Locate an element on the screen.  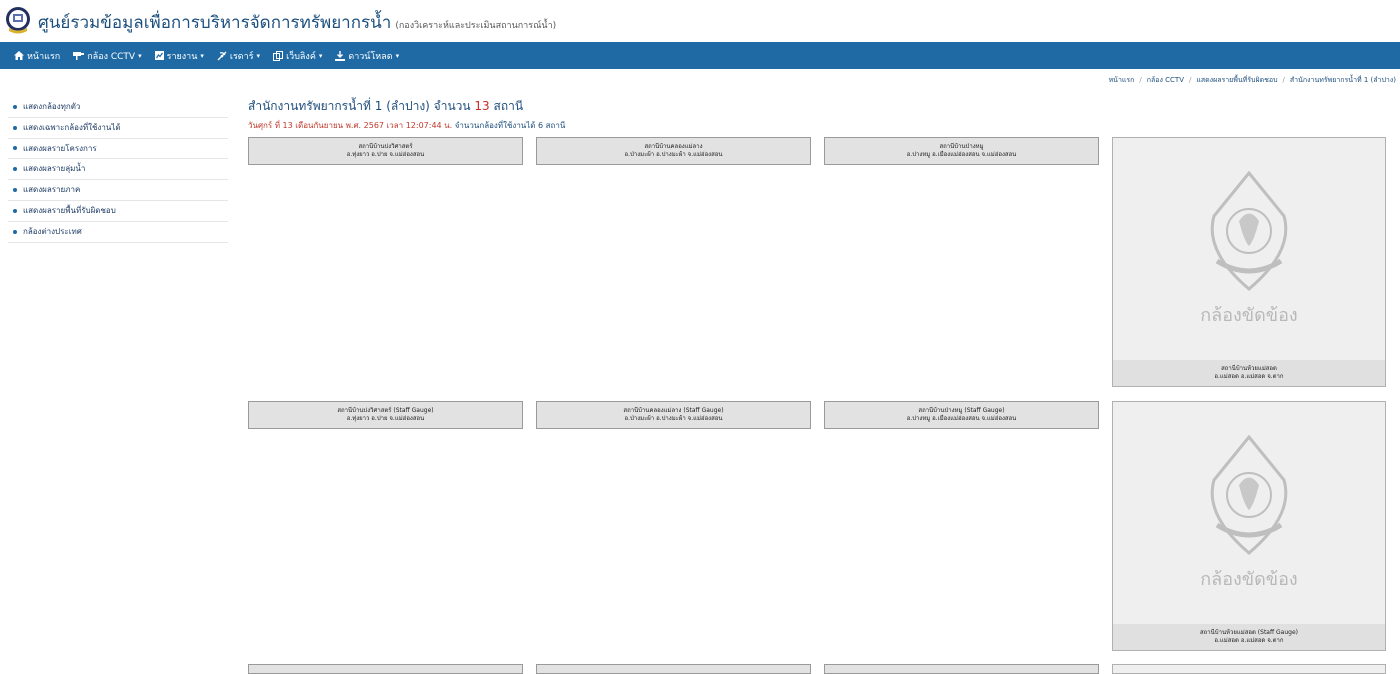
nav-home: หน้าแรก is located at coordinates (37, 56).